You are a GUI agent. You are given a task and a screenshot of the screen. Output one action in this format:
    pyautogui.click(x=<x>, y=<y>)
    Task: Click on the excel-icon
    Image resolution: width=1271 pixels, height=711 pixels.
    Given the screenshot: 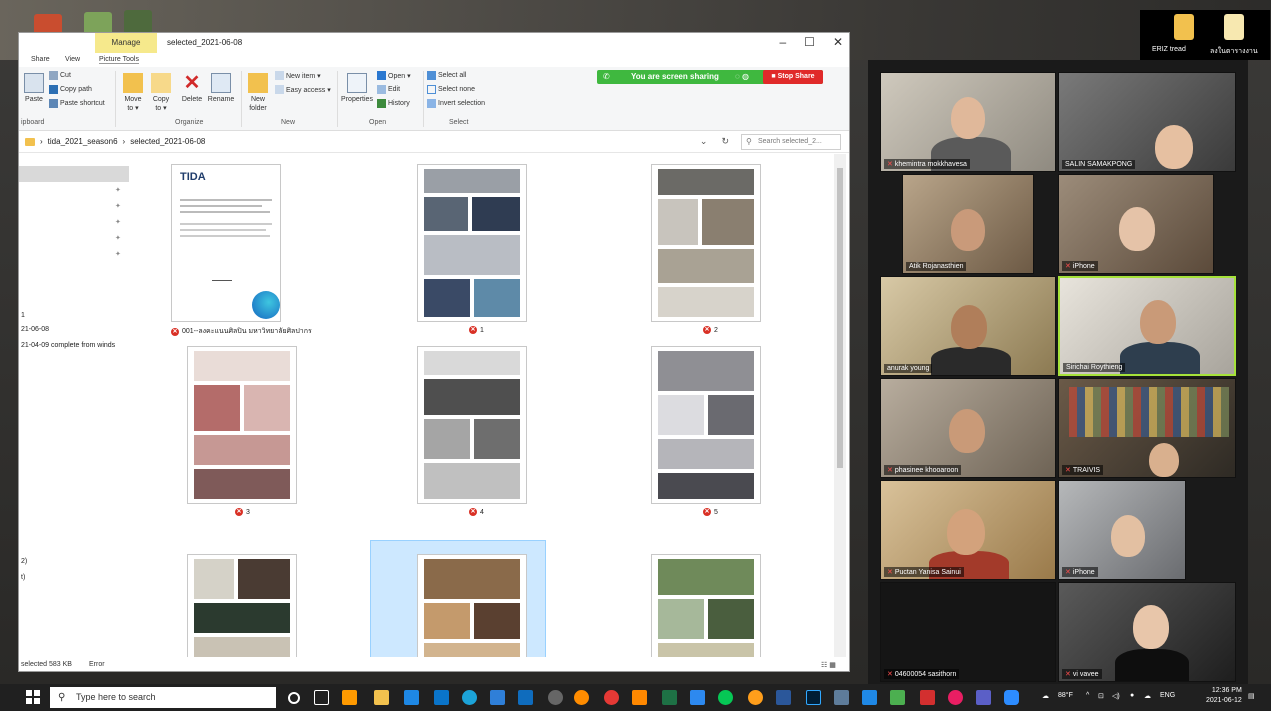 What is the action you would take?
    pyautogui.click(x=669, y=697)
    